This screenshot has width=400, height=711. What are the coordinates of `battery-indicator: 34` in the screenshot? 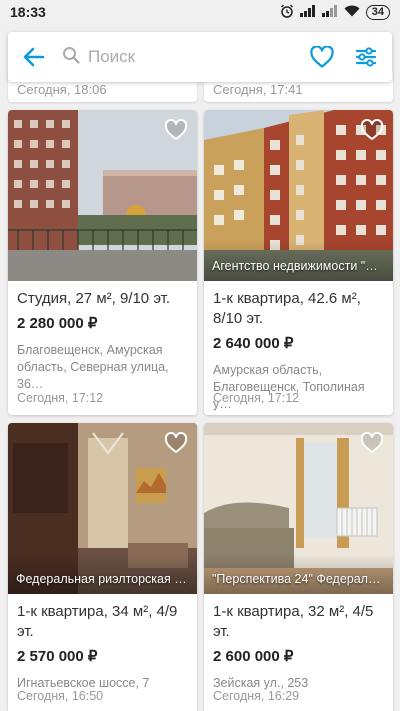 It's located at (377, 12).